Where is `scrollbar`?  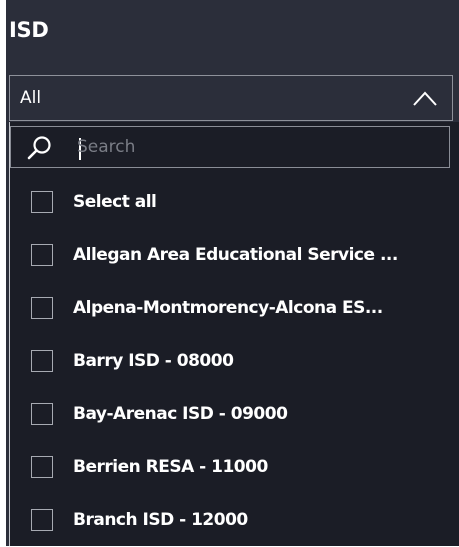 scrollbar is located at coordinates (457, 361).